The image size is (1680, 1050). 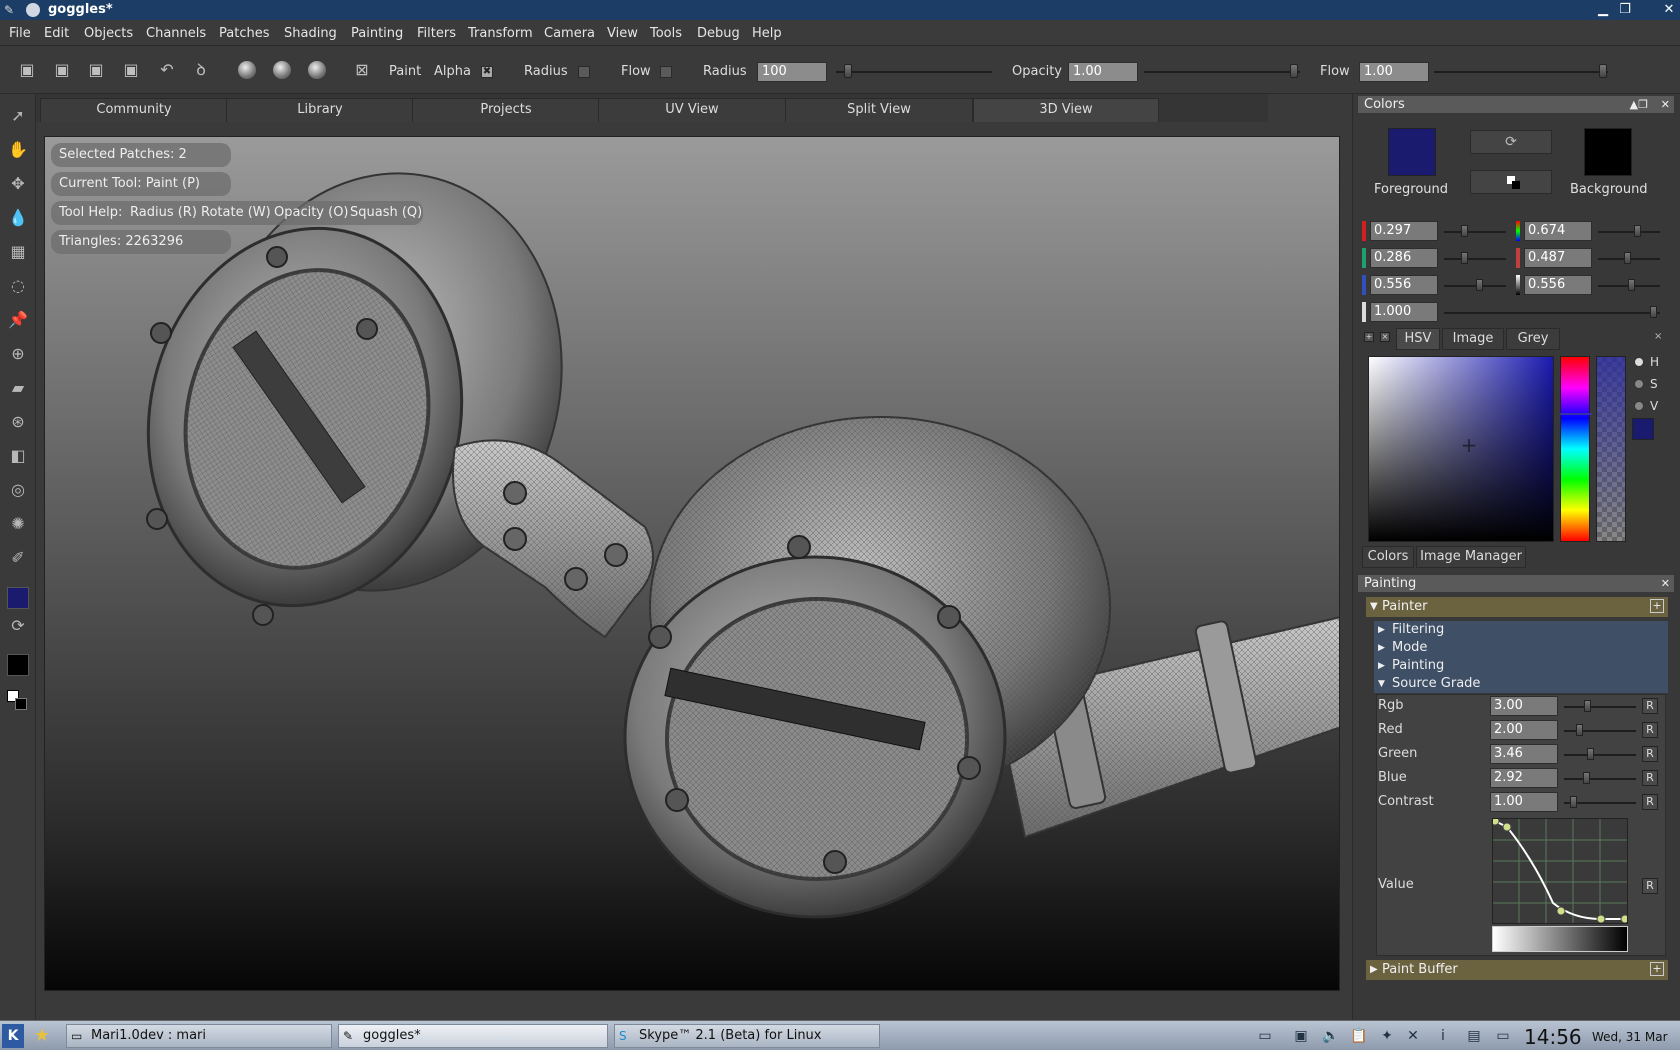 What do you see at coordinates (21, 704) in the screenshot?
I see `reset-colors-icon-back` at bounding box center [21, 704].